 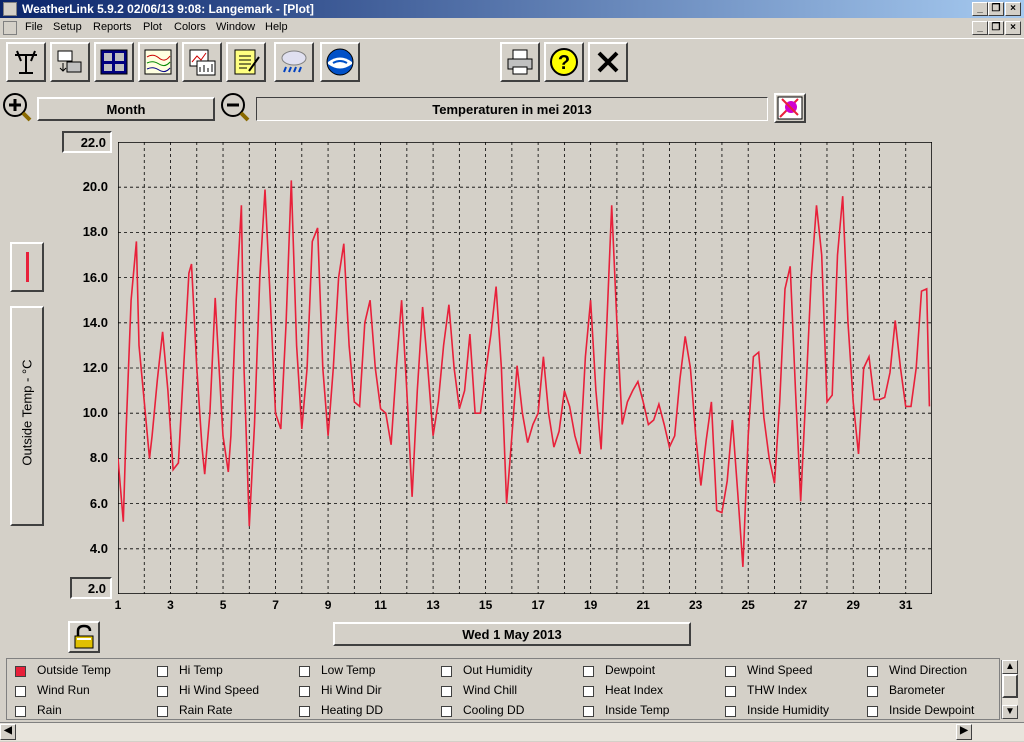 What do you see at coordinates (564, 62) in the screenshot?
I see `help-button: ?` at bounding box center [564, 62].